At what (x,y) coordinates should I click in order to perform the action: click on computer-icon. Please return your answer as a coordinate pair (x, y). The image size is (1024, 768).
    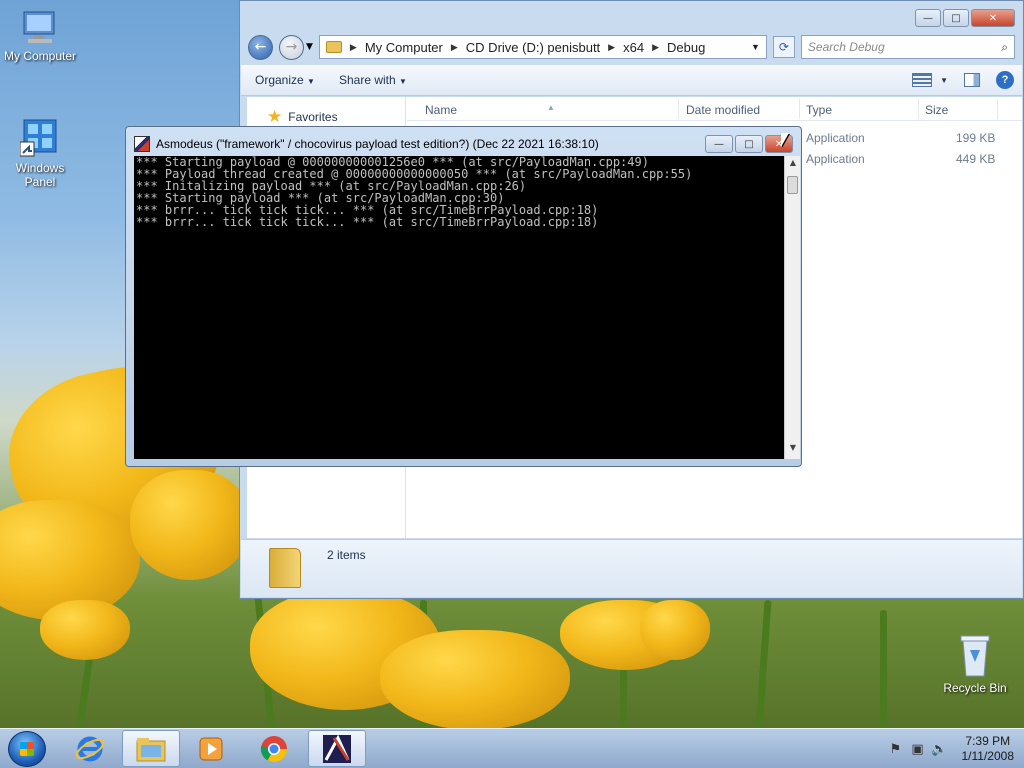
    Looking at the image, I should click on (40, 28).